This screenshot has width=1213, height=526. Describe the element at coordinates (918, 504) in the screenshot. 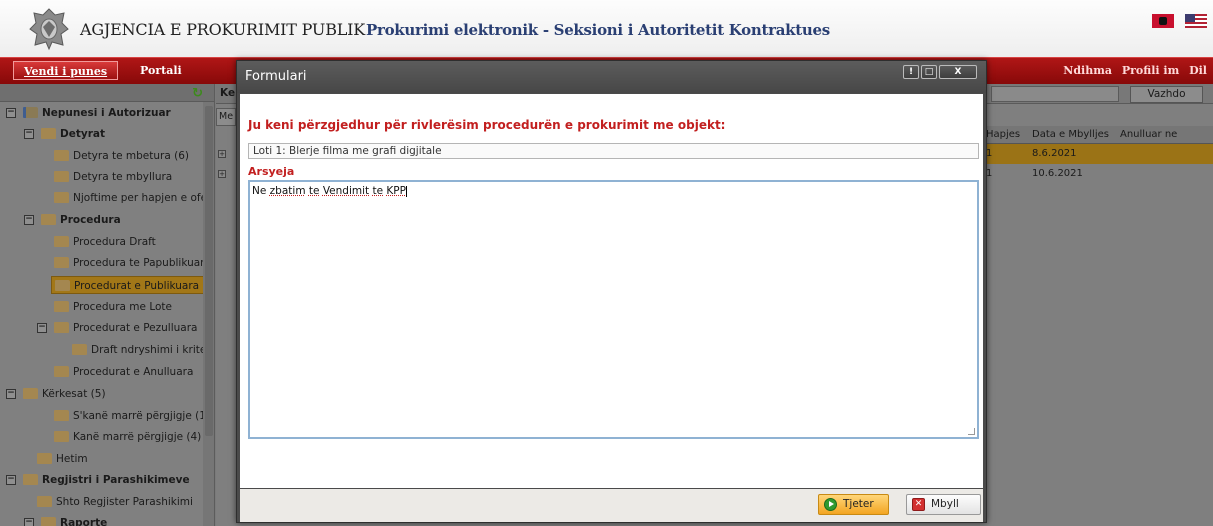

I see `close-icon: ✕` at that location.